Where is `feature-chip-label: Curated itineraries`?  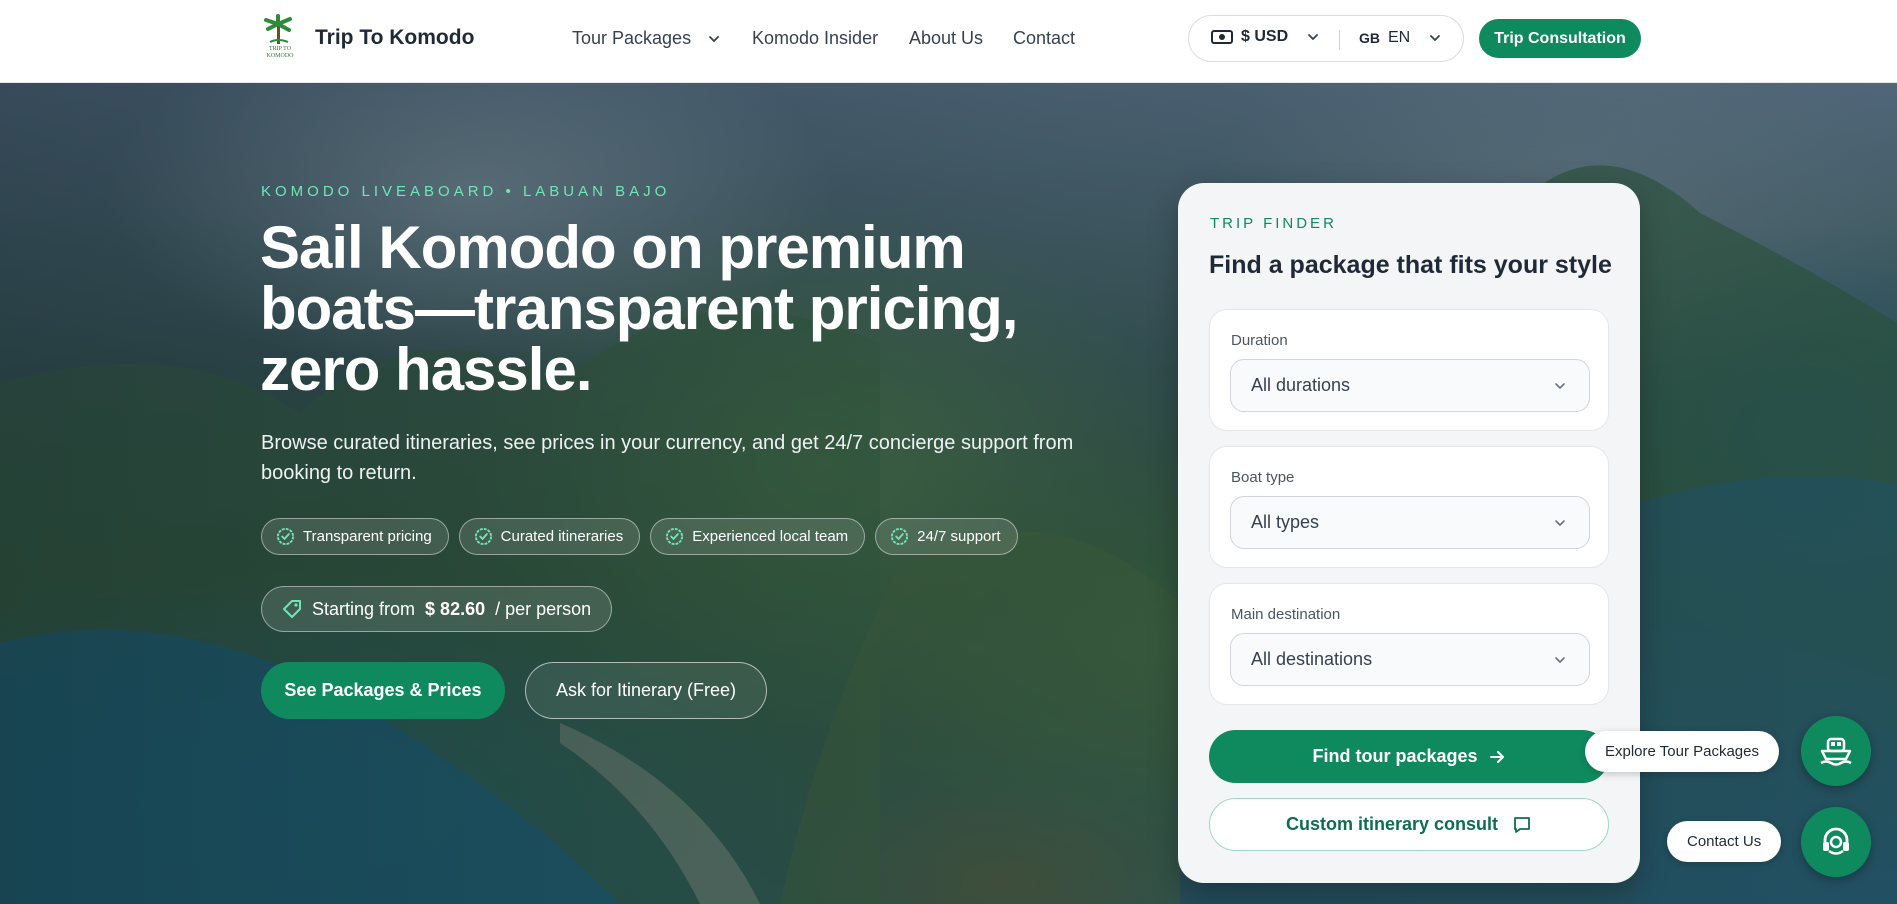 feature-chip-label: Curated itineraries is located at coordinates (562, 536).